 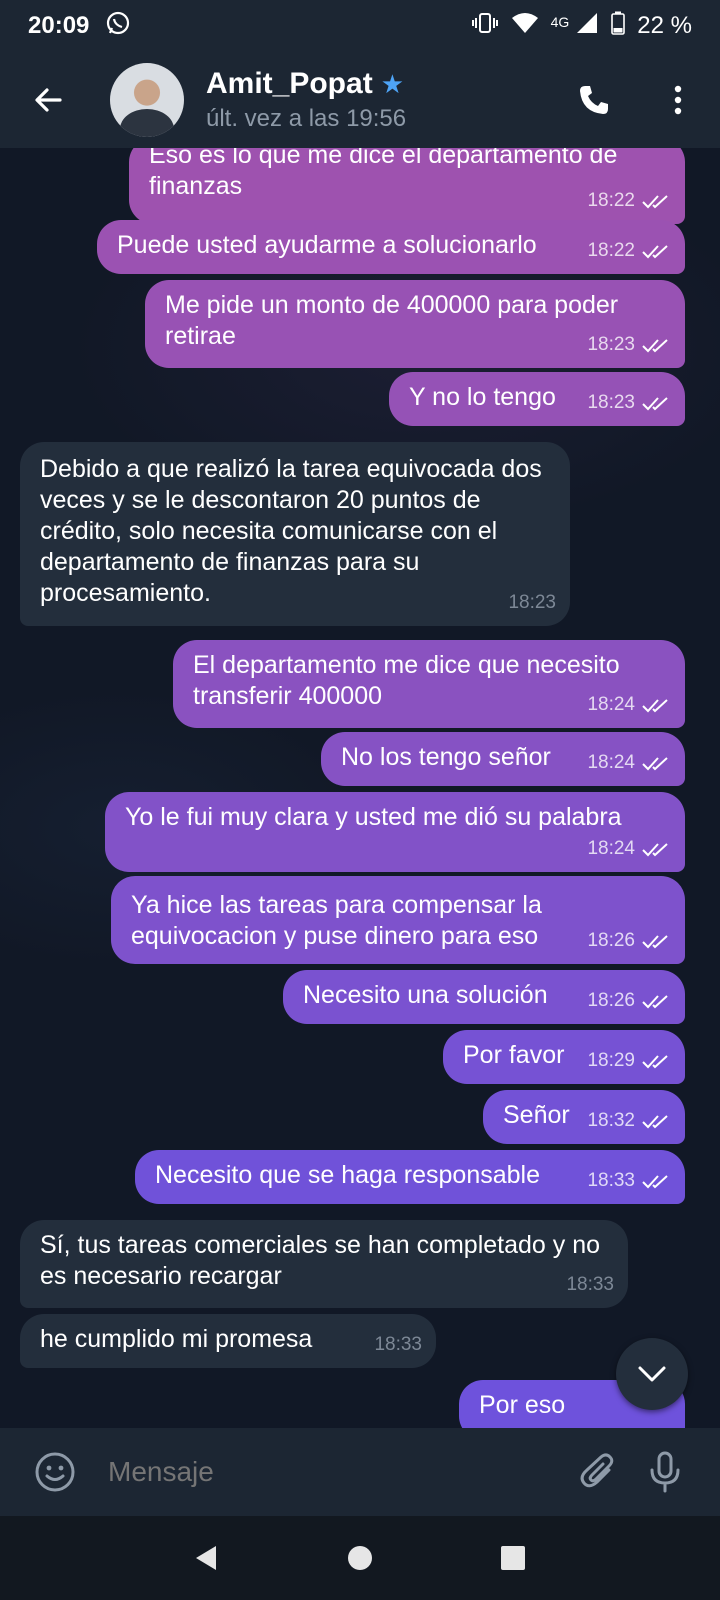 I want to click on back-arrow-icon, so click(x=48, y=100).